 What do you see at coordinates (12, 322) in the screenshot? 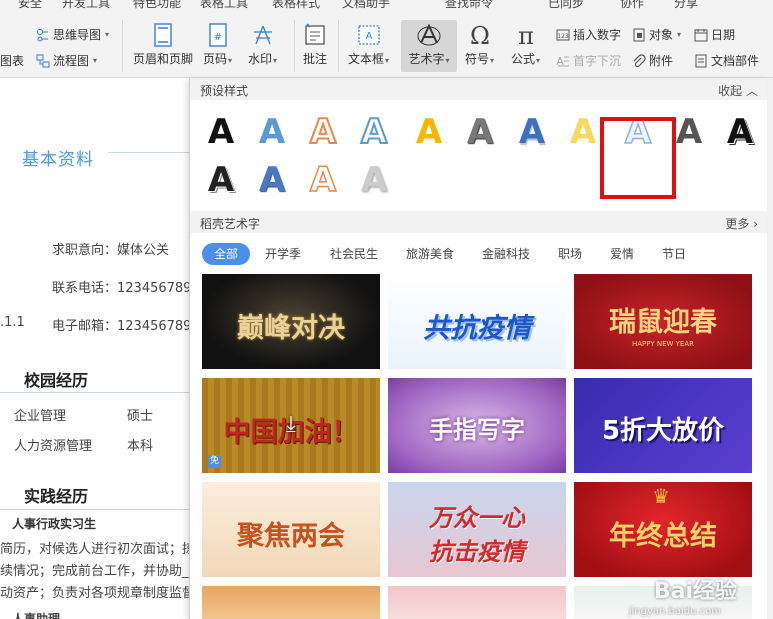
I see `date-fragment-text: .1.1` at bounding box center [12, 322].